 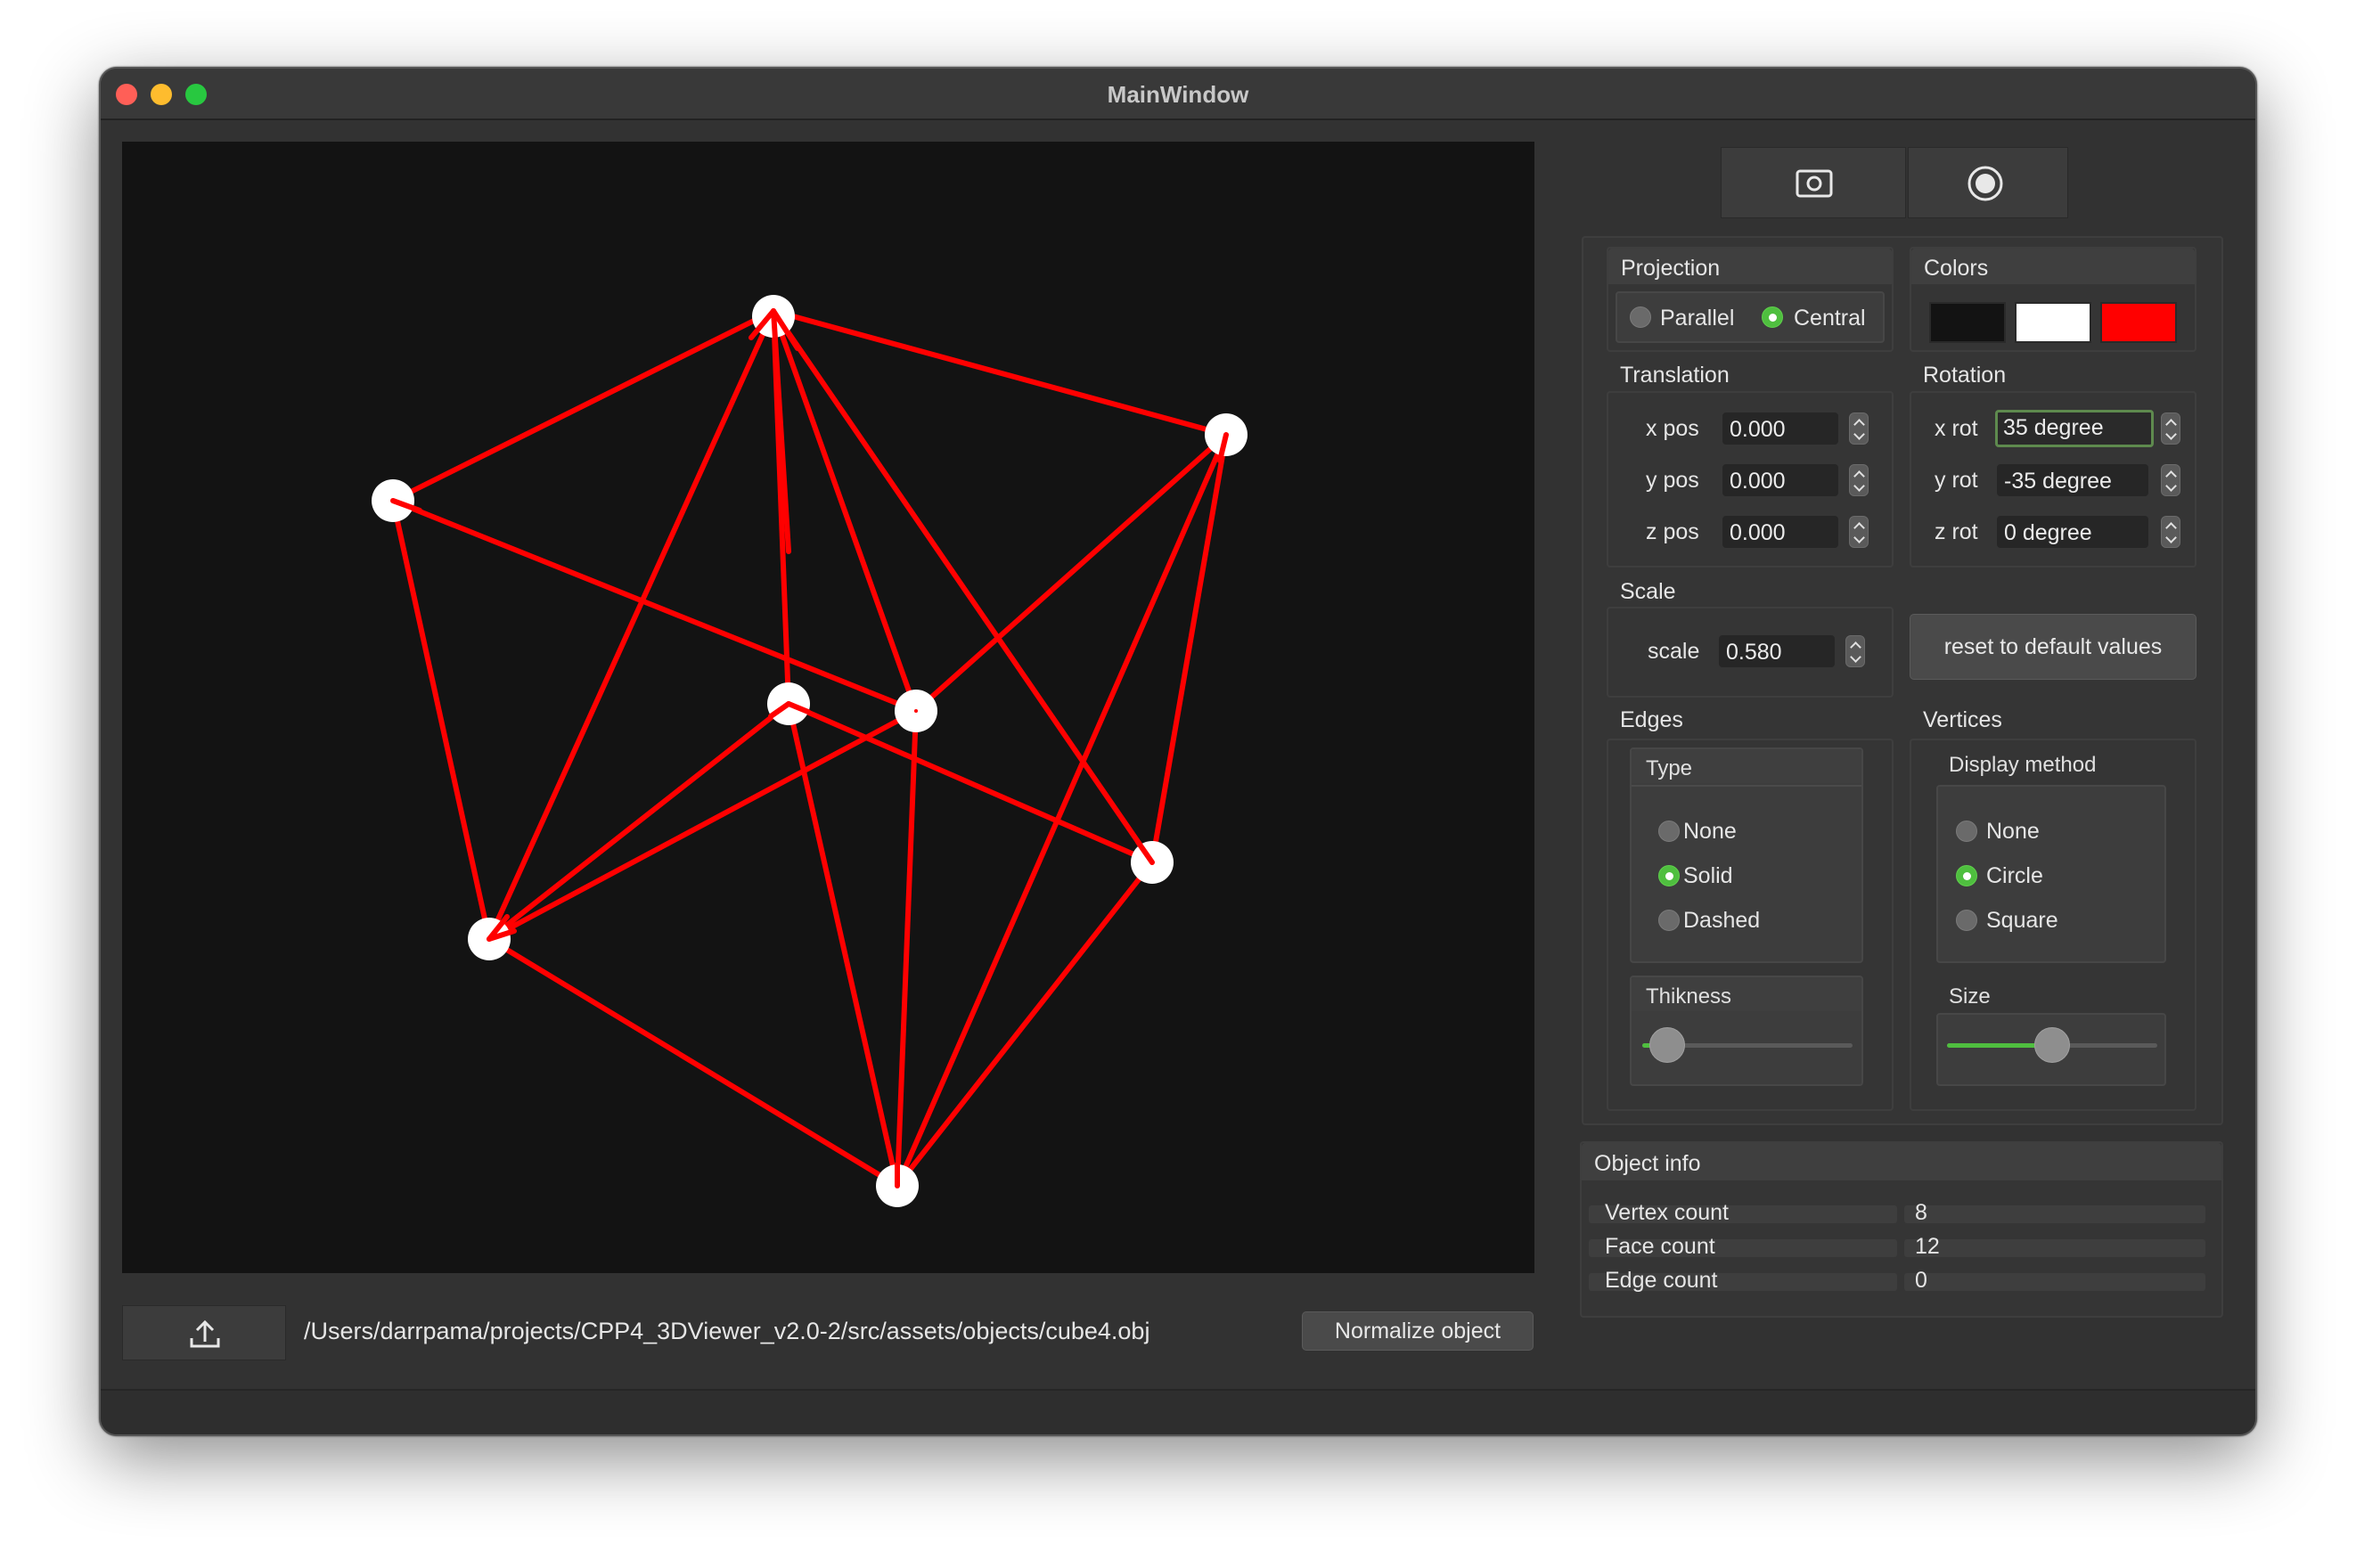 I want to click on vertices-title: Vertices, so click(x=1963, y=719).